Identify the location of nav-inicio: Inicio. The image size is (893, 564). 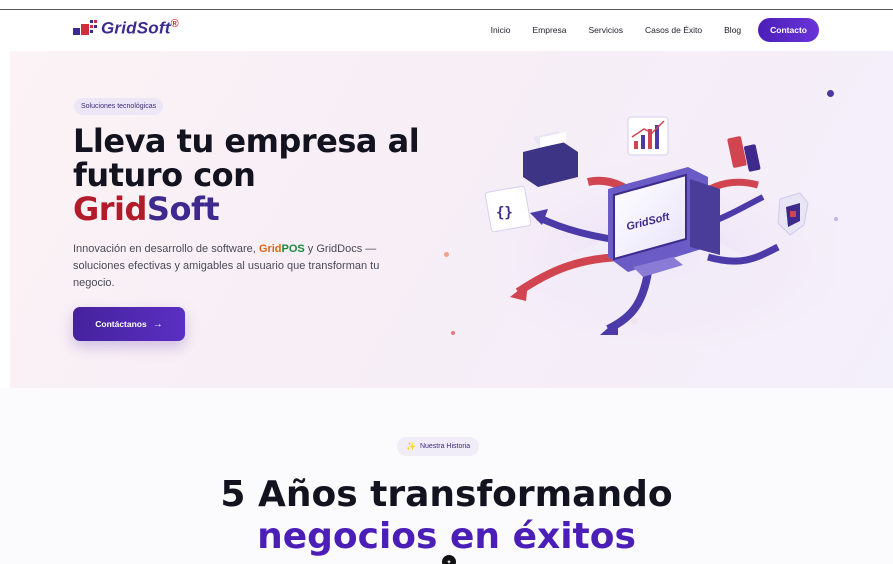
(501, 30).